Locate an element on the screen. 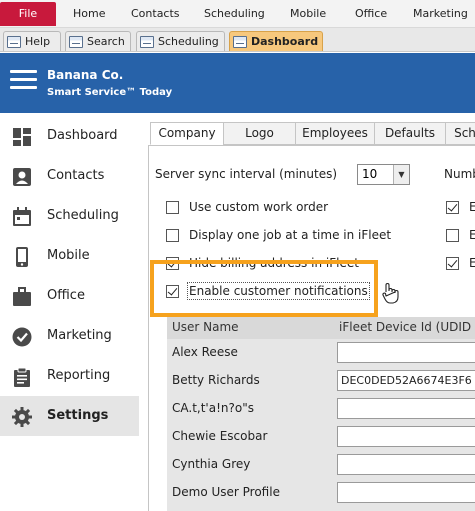 The image size is (475, 511). clipboard-icon is located at coordinates (22, 377).